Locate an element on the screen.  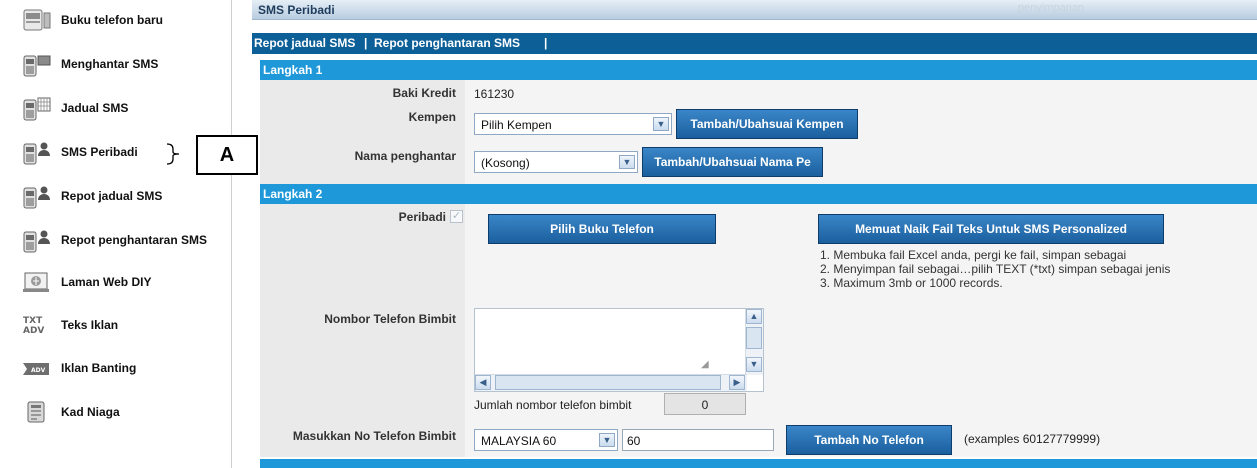
horizontal-scrollbar: ◀ ▶ is located at coordinates (611, 382).